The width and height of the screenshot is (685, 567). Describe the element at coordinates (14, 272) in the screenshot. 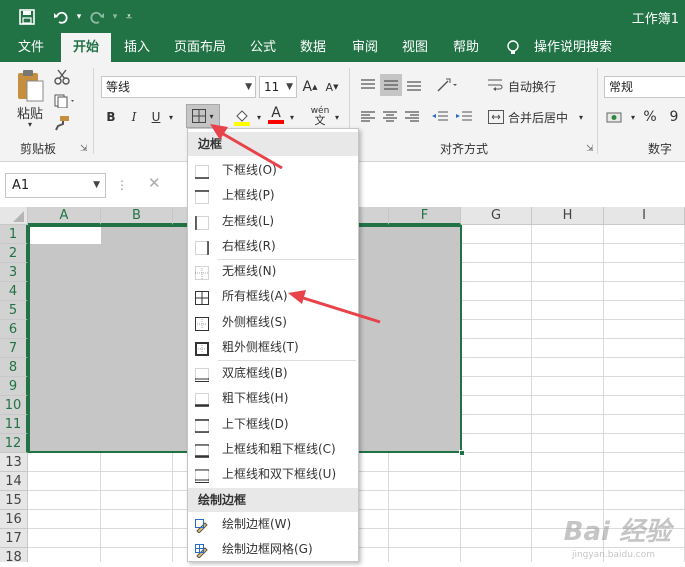

I see `row-header-3: 3` at that location.